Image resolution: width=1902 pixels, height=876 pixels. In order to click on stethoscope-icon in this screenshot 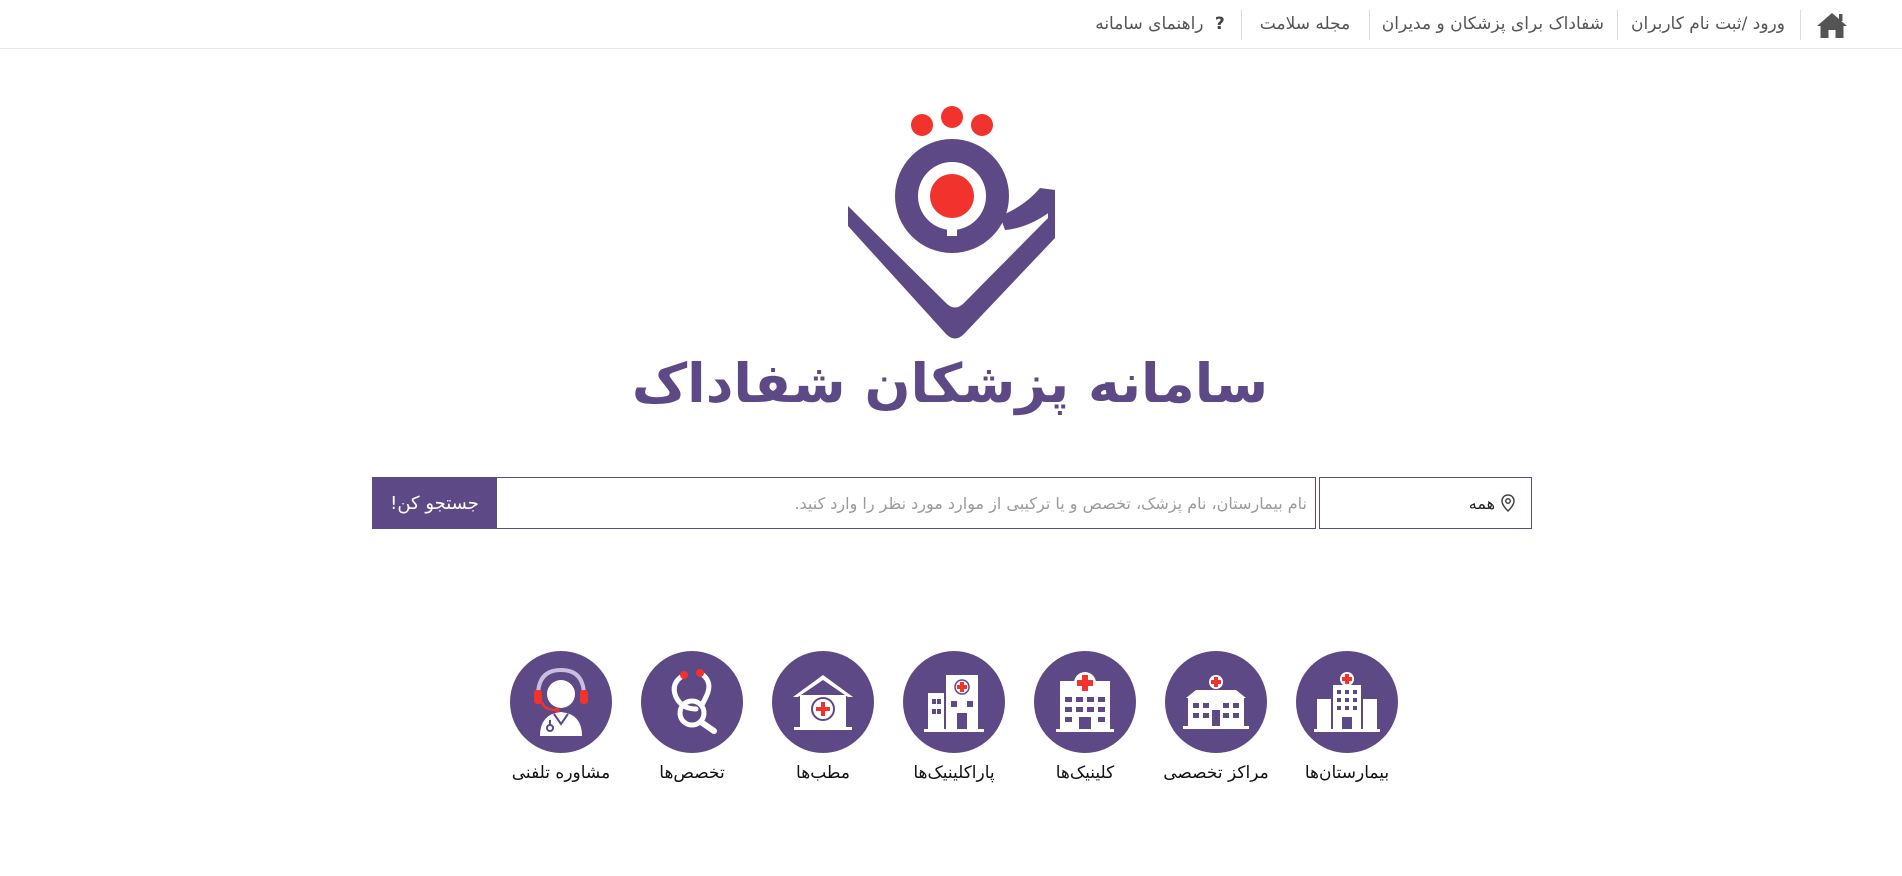, I will do `click(694, 701)`.